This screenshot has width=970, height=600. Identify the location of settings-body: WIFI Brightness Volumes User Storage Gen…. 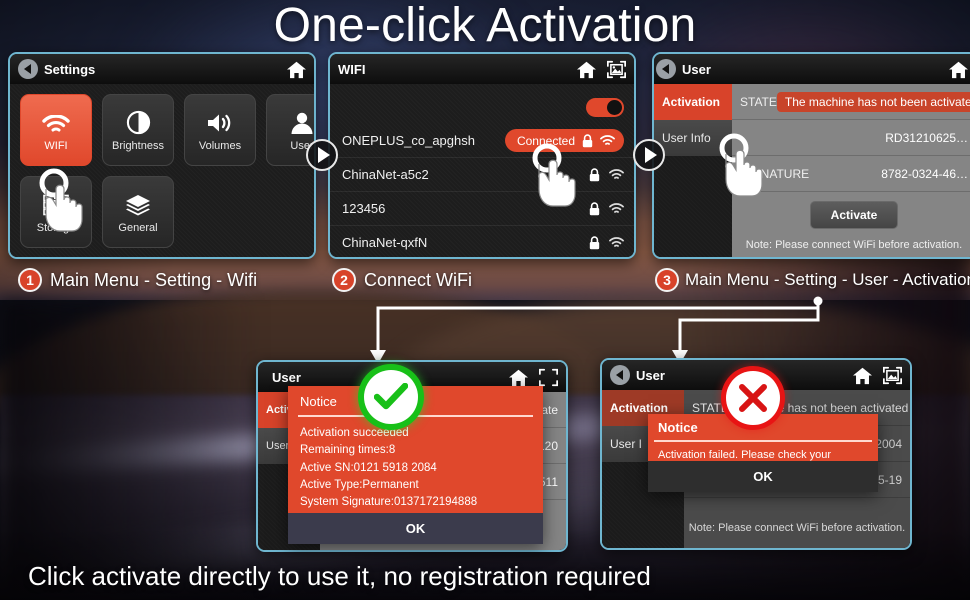
(162, 170).